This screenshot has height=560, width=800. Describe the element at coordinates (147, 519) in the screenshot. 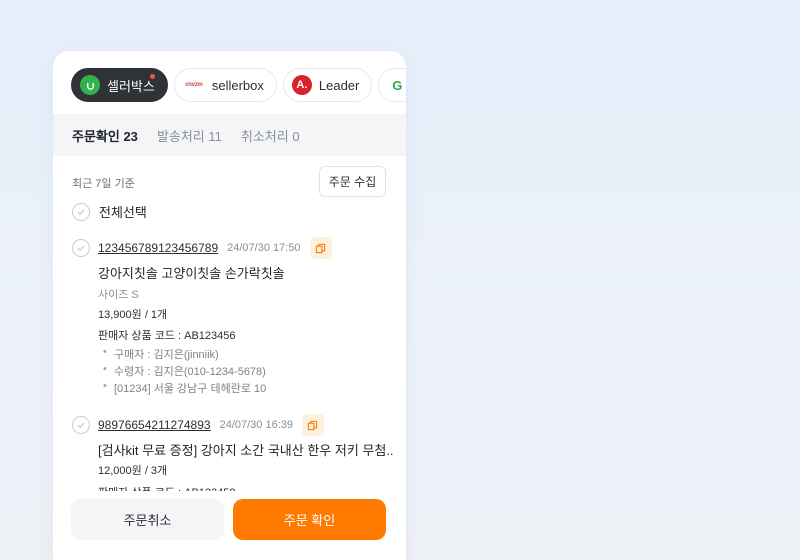

I see `cancel-order-button: 주문취소` at that location.